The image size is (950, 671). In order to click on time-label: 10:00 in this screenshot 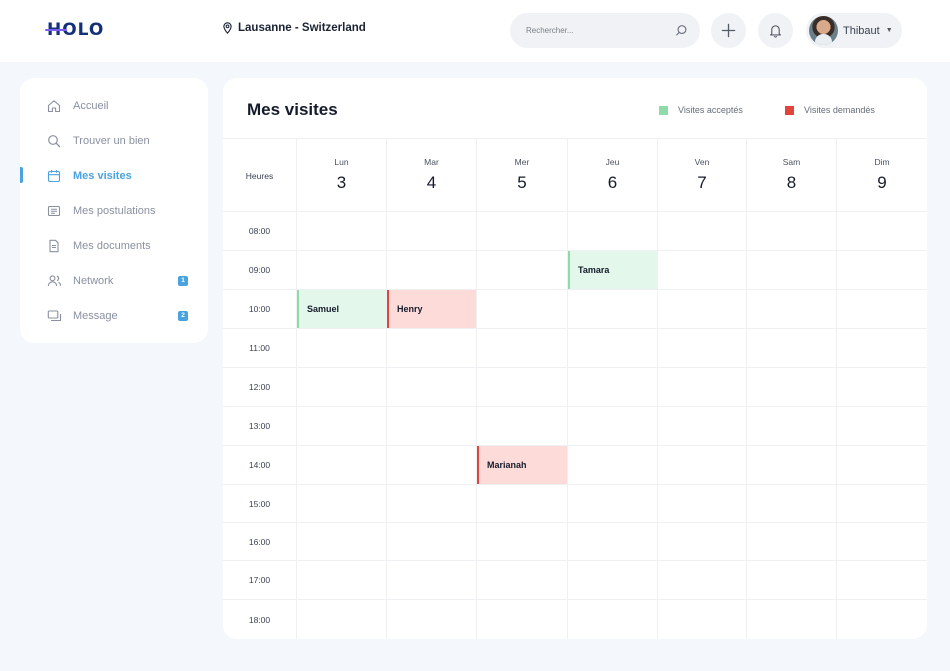, I will do `click(260, 309)`.